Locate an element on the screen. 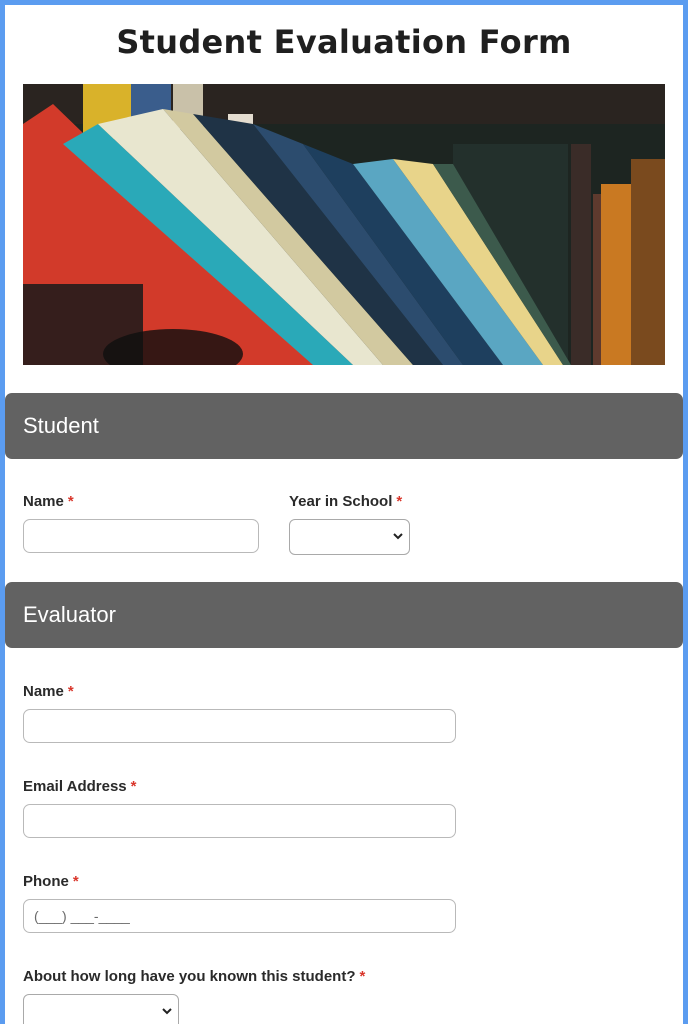 This screenshot has height=1024, width=688. year-in-school-label: Year in School * is located at coordinates (346, 501).